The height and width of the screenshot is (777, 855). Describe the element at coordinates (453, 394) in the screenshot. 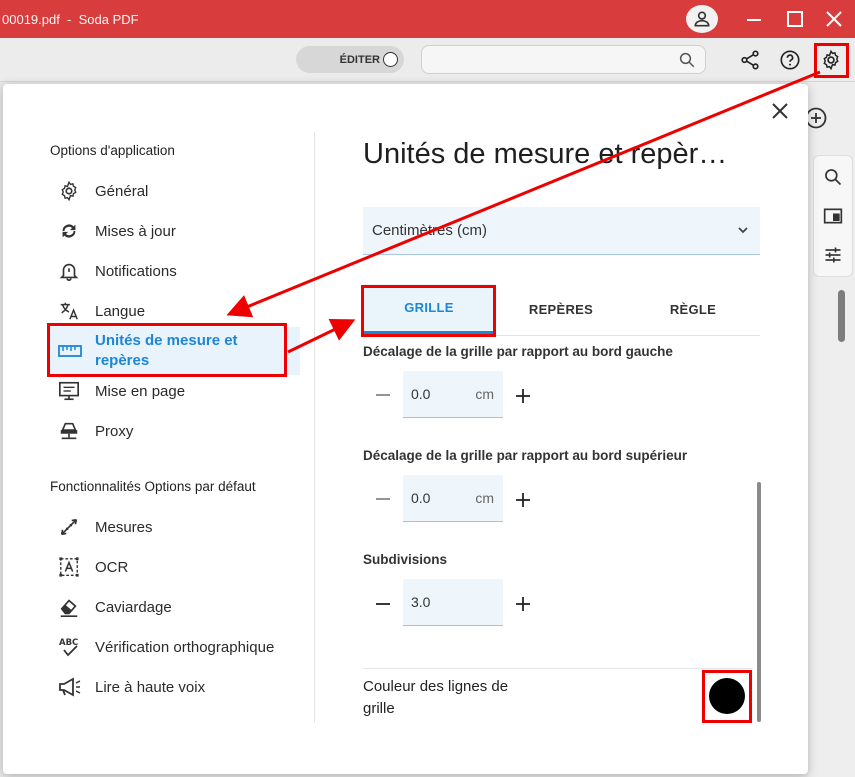

I see `left-offset-input: 0.0 cm` at that location.